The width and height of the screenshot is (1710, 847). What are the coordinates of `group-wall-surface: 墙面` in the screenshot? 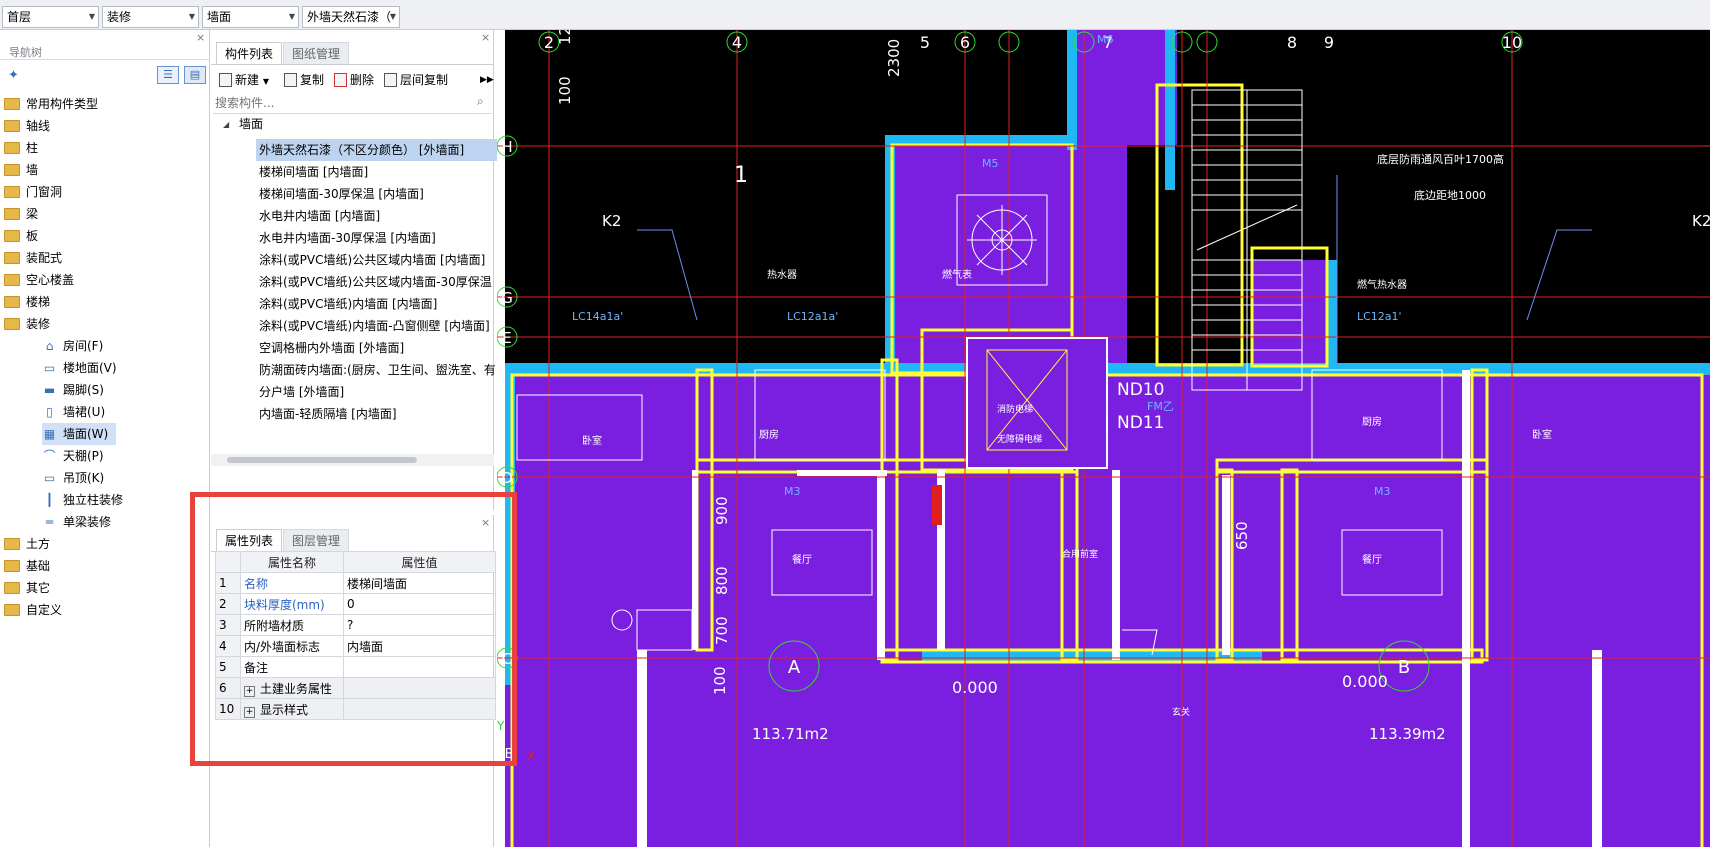 It's located at (251, 124).